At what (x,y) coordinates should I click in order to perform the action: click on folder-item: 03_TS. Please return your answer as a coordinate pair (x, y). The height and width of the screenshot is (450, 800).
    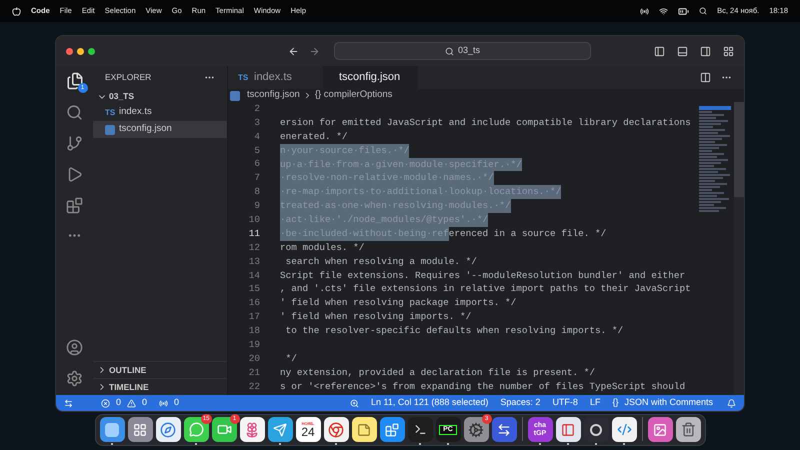
    Looking at the image, I should click on (160, 96).